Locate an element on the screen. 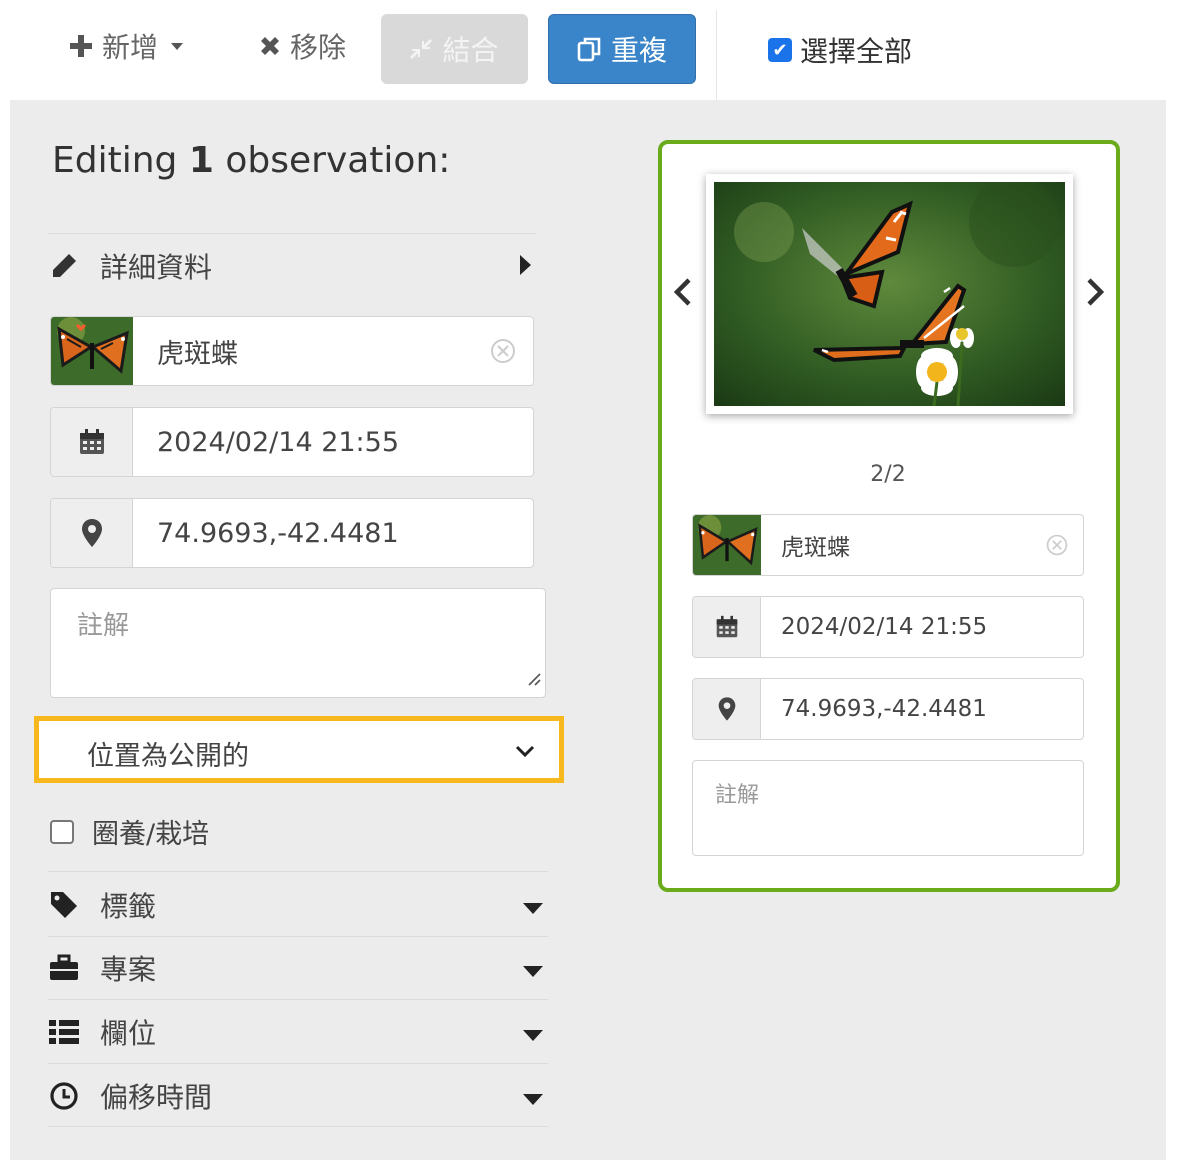  captive-checkbox is located at coordinates (62, 831).